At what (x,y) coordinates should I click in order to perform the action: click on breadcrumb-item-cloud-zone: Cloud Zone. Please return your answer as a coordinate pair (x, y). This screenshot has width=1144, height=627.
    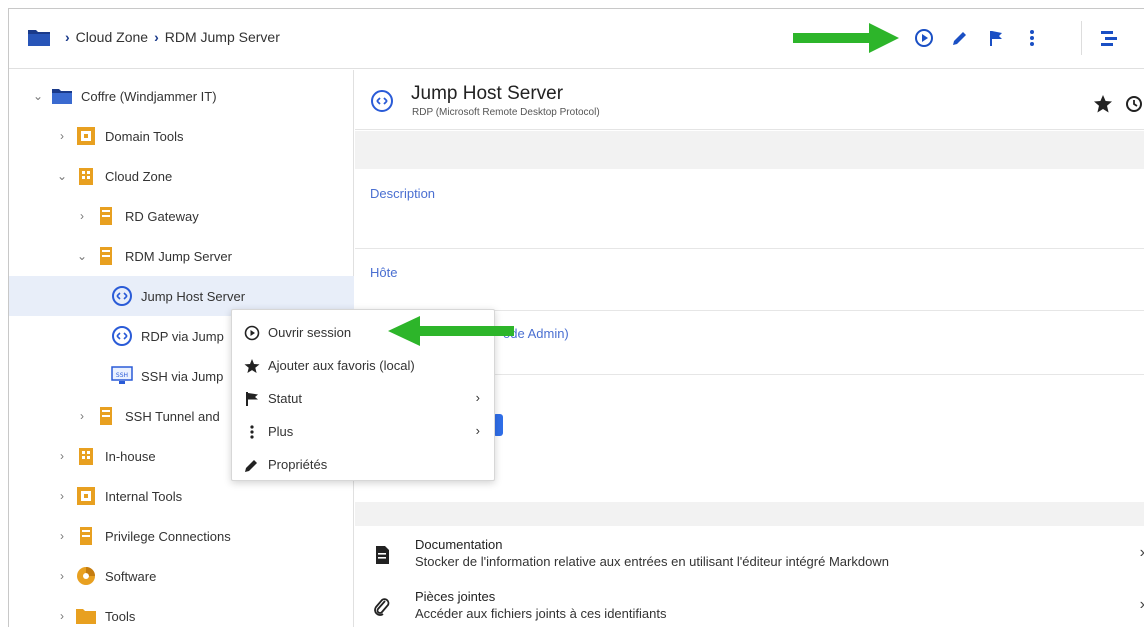
    Looking at the image, I should click on (112, 37).